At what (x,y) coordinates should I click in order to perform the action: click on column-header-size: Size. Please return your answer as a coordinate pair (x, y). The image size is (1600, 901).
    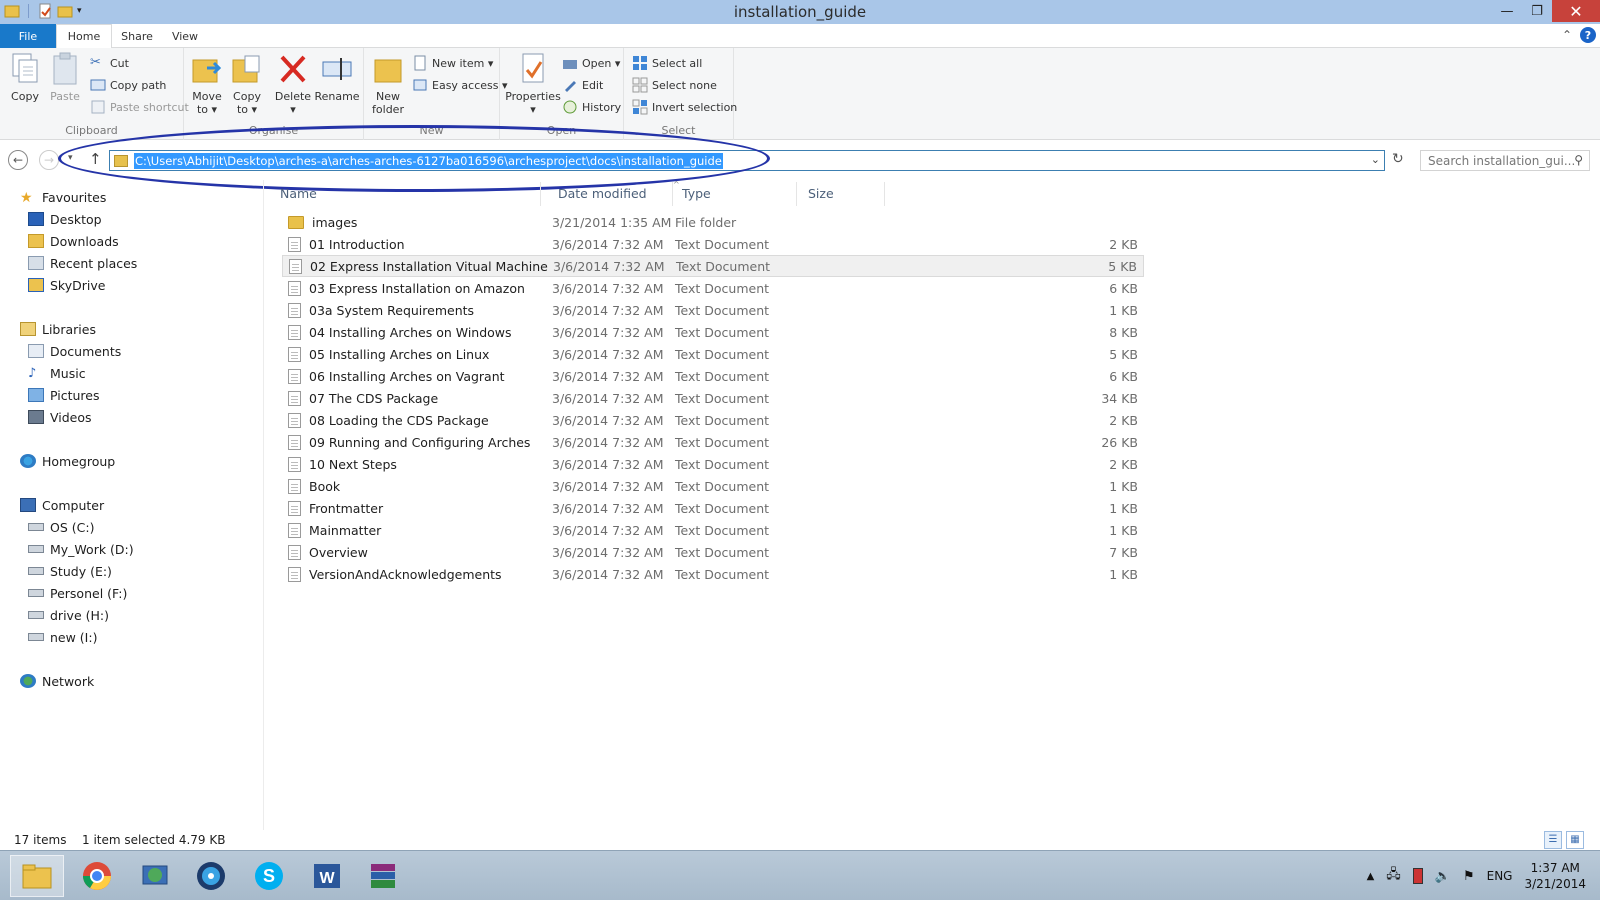
    Looking at the image, I should click on (821, 193).